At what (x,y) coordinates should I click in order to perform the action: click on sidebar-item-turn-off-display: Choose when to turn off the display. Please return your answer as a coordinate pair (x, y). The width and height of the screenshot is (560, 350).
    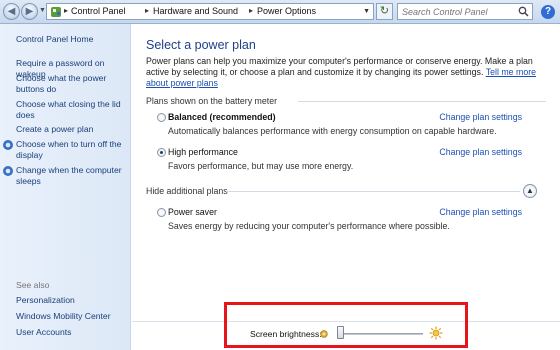
    Looking at the image, I should click on (72, 150).